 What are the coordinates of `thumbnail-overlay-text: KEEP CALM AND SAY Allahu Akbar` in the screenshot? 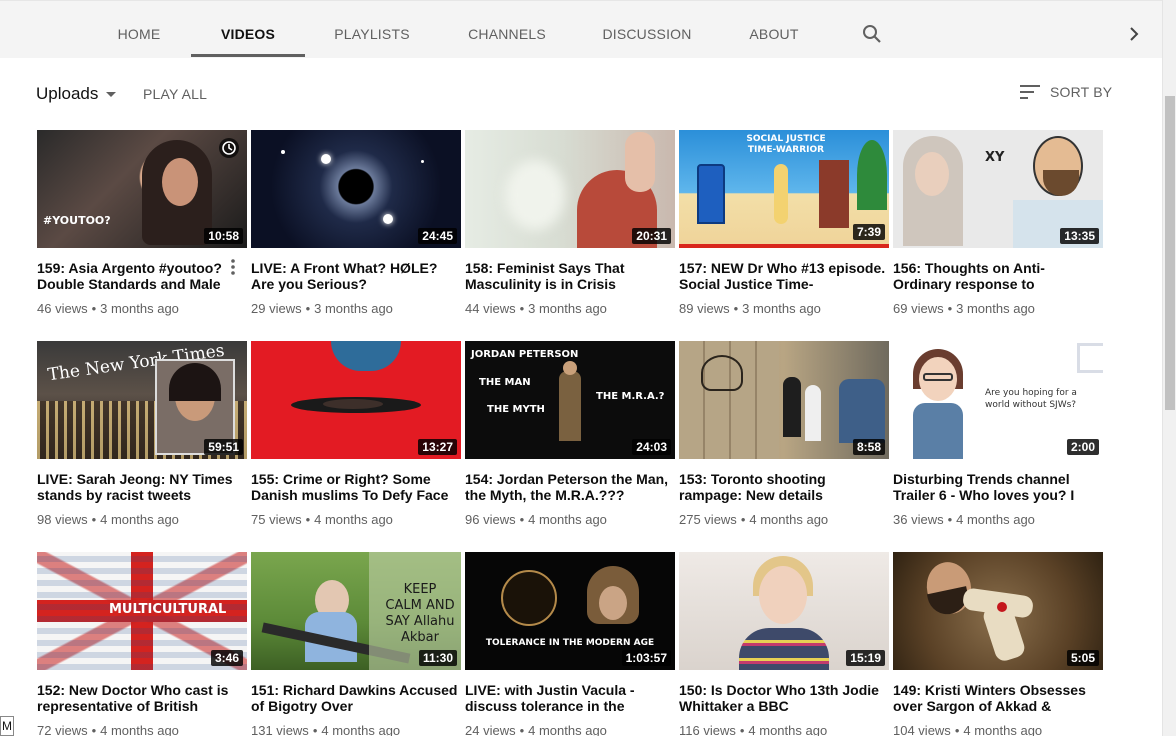 It's located at (420, 613).